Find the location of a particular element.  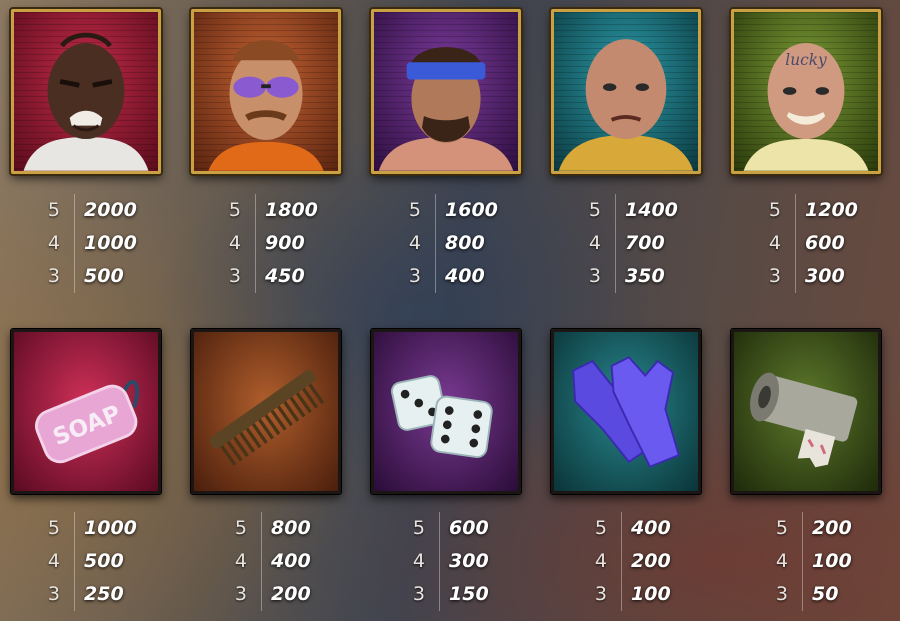

symbol-bandana-prisoner is located at coordinates (446, 91).